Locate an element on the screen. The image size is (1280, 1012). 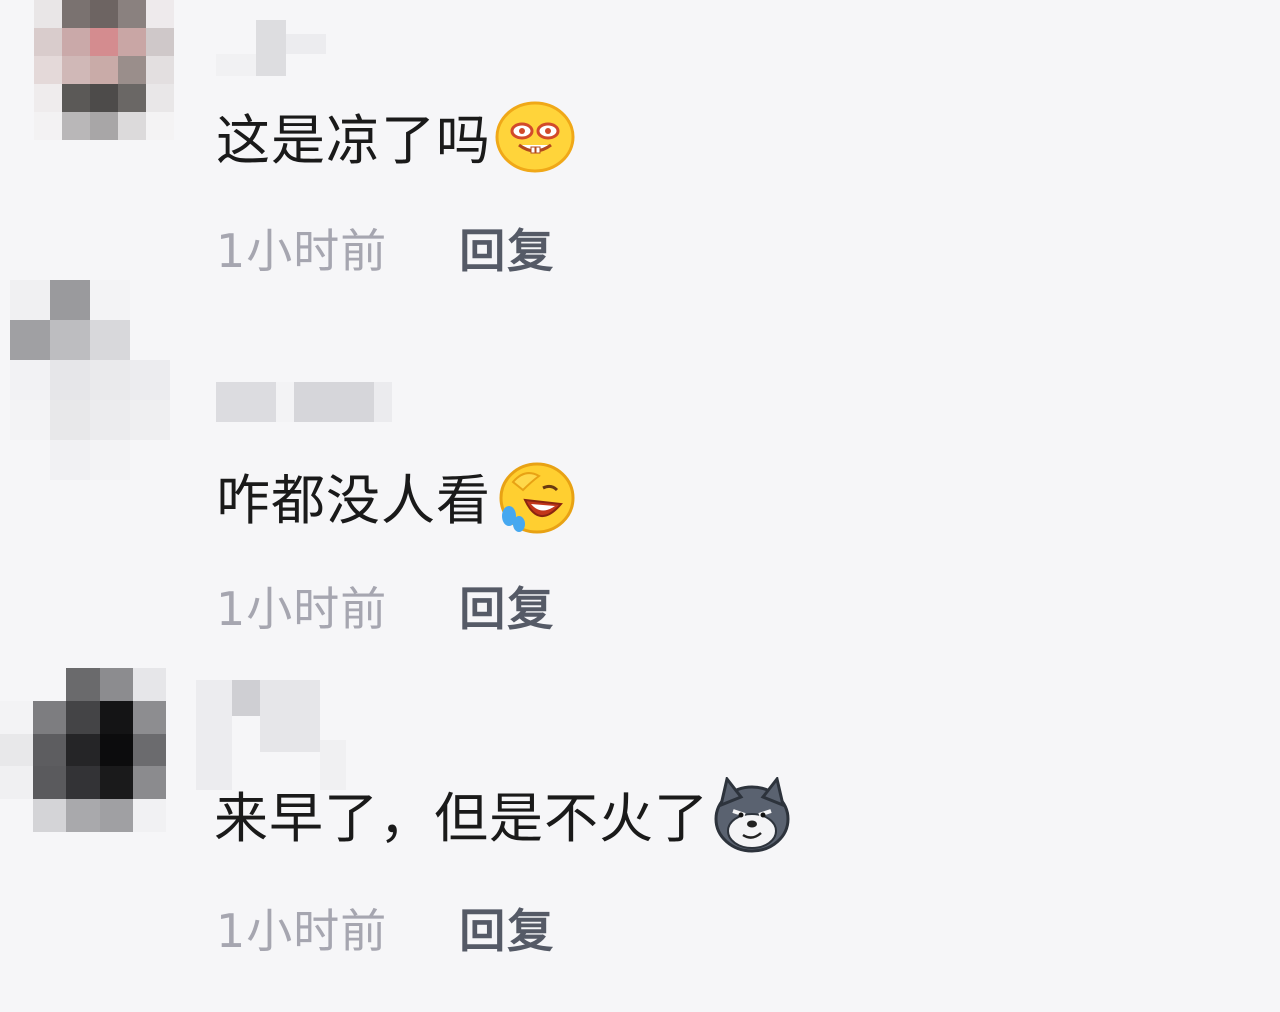
comment-text: 来早了，但是不火了 is located at coordinates (502, 815).